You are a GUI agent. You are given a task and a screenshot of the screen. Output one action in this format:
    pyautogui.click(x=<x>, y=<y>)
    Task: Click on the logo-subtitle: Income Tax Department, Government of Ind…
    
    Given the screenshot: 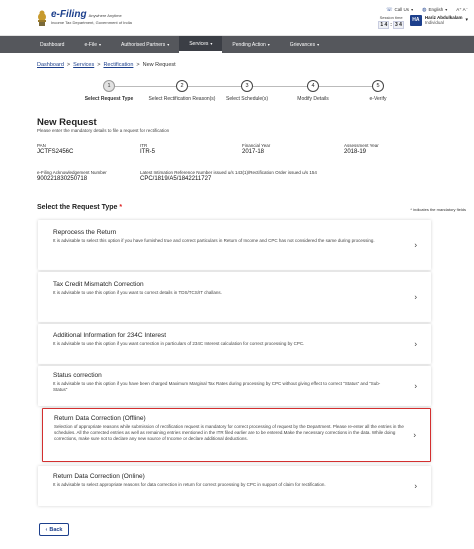 What is the action you would take?
    pyautogui.click(x=91, y=22)
    